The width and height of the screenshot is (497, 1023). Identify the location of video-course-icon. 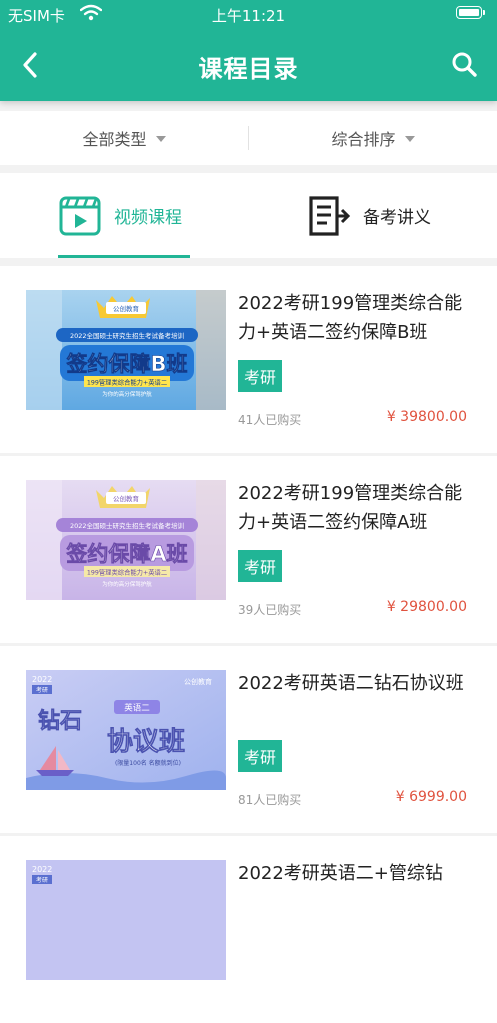
(80, 215).